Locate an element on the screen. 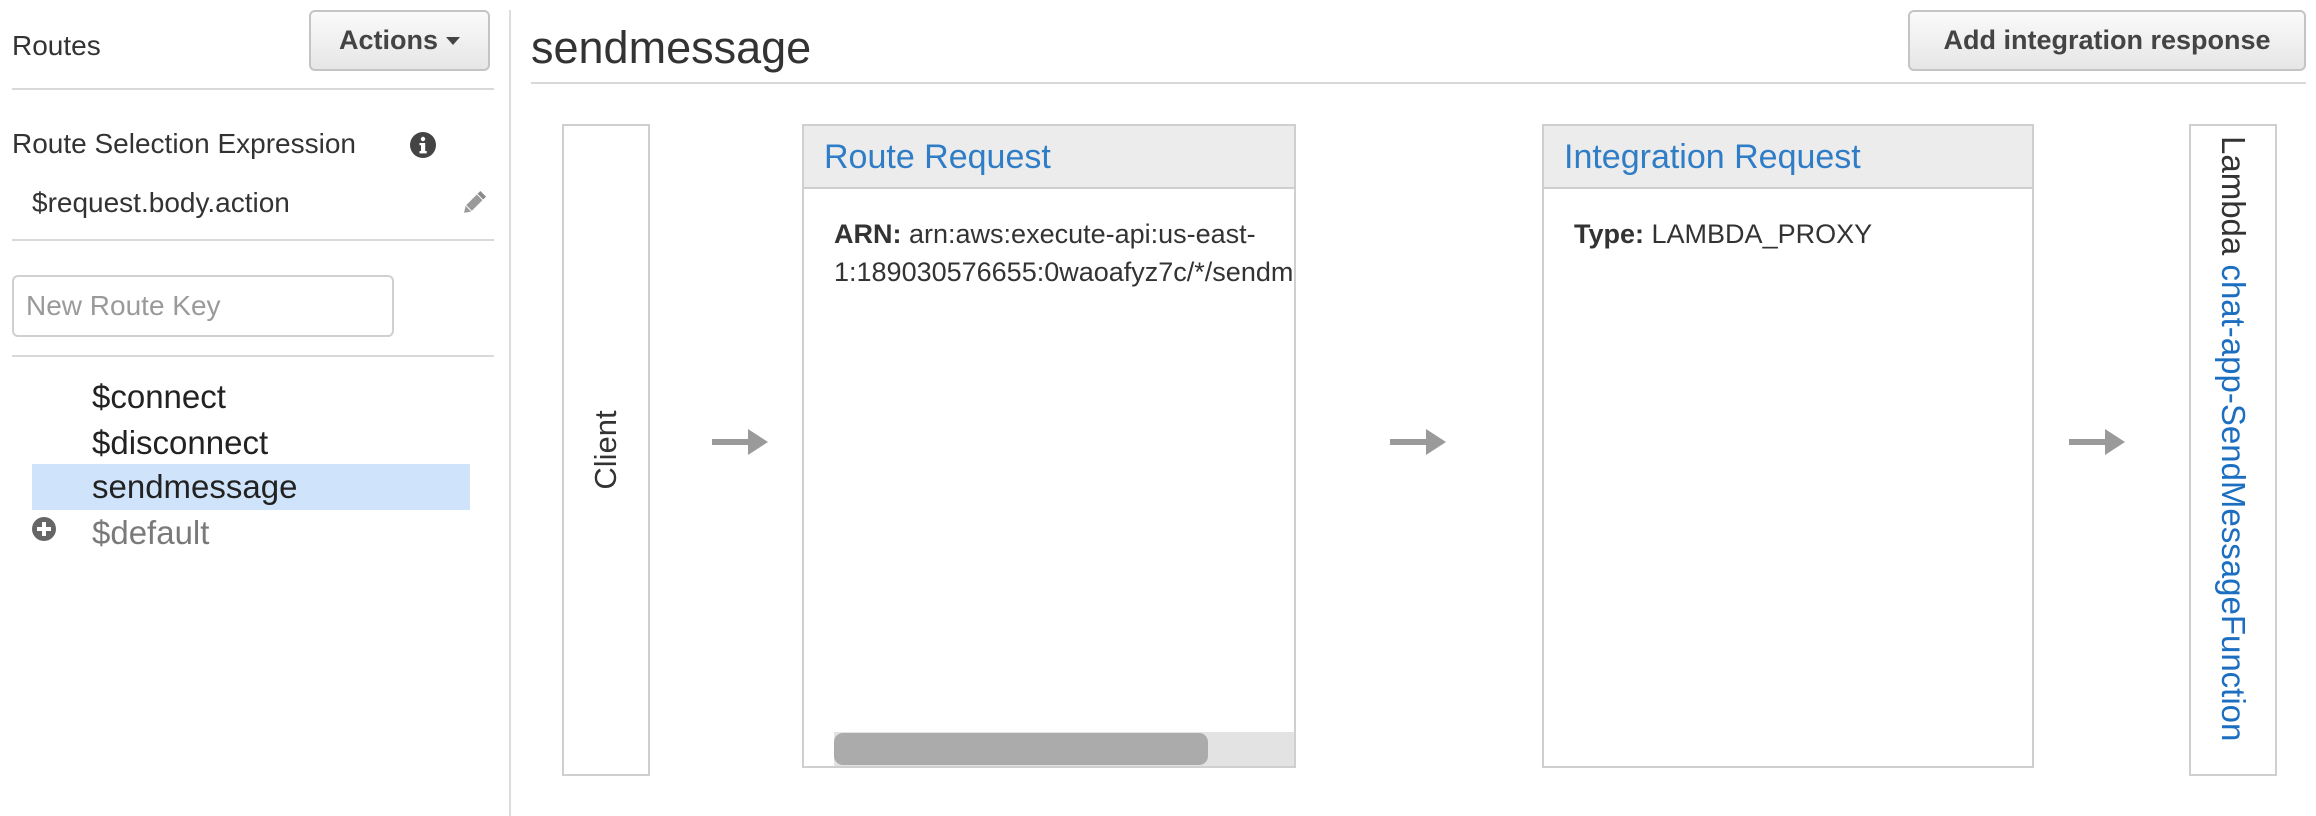  route-selection-label: Route Selection Expression is located at coordinates (184, 143).